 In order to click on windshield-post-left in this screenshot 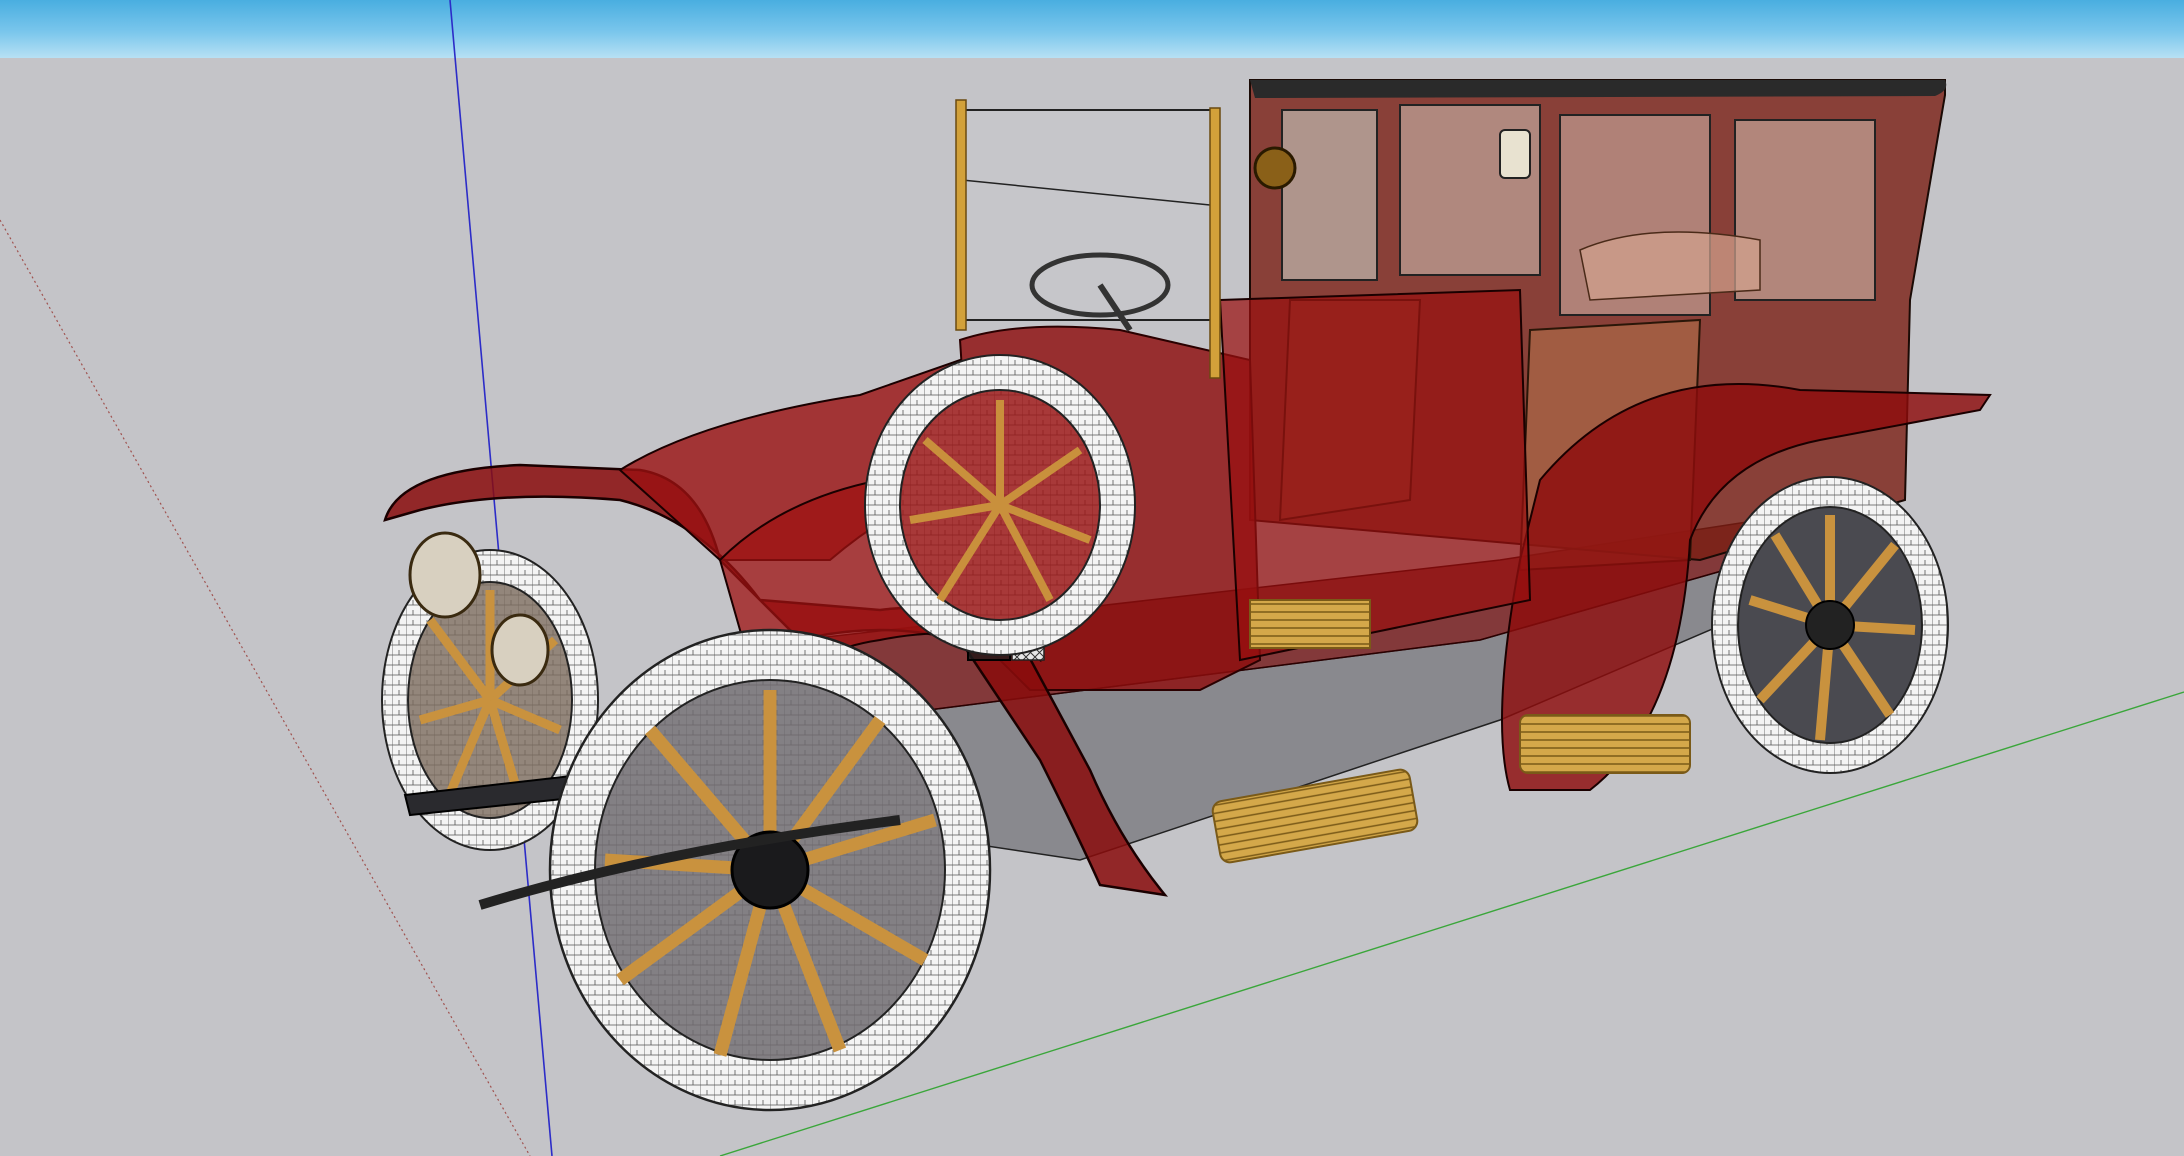, I will do `click(961, 215)`.